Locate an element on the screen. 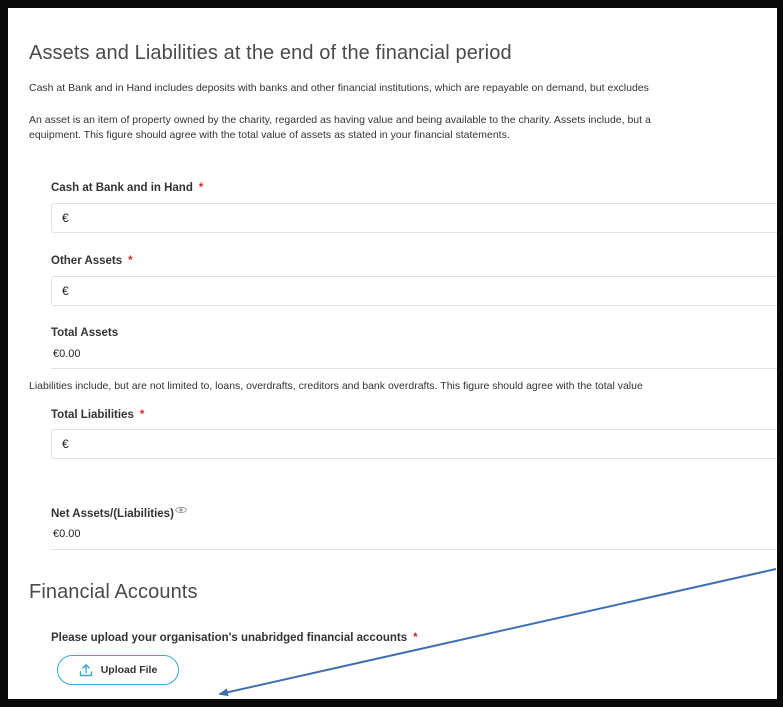  cash-label-text: Cash at Bank and in Hand is located at coordinates (122, 188).